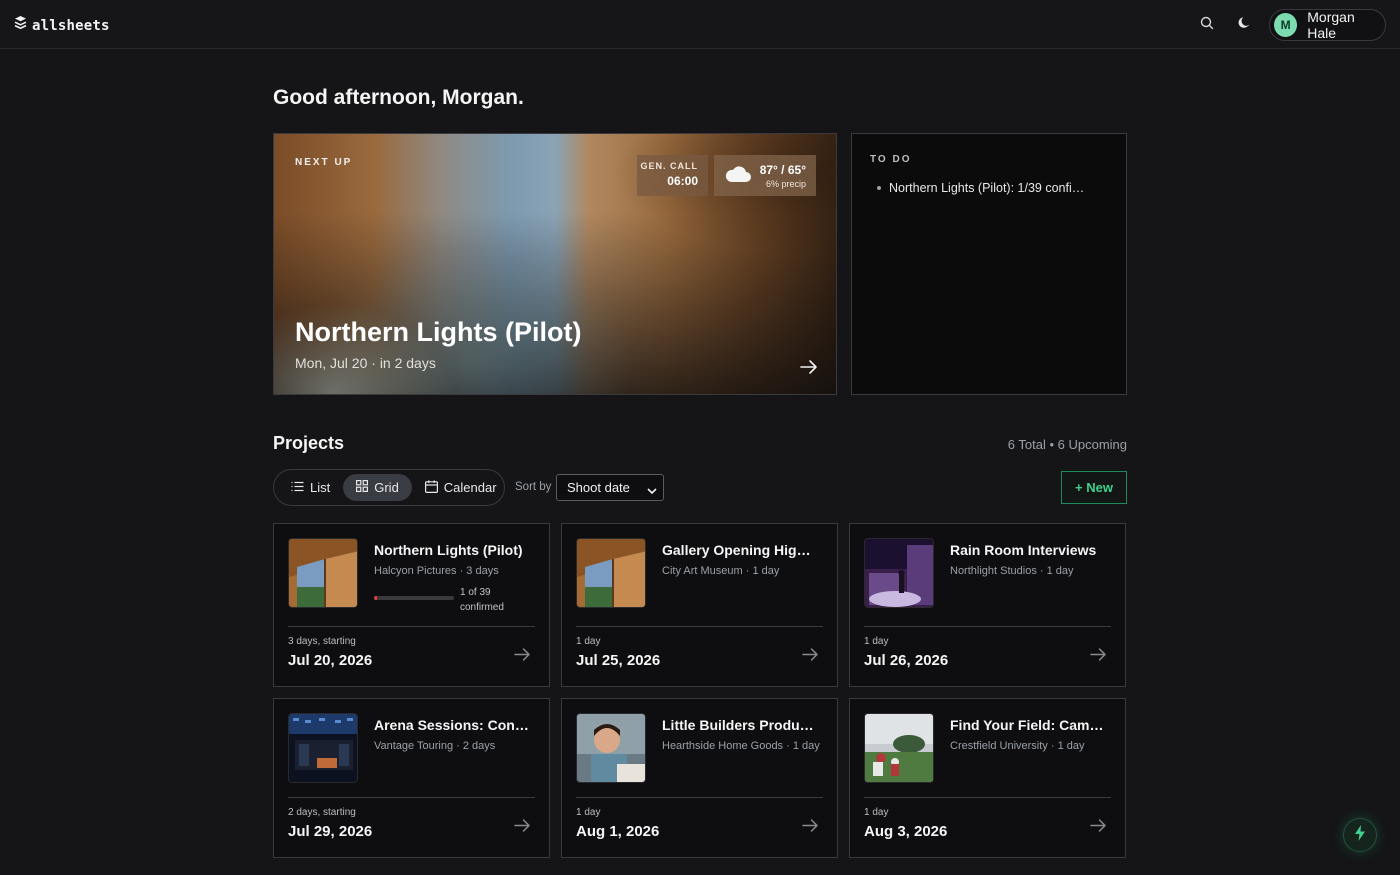 The width and height of the screenshot is (1400, 875). I want to click on projects-heading: Projects, so click(309, 443).